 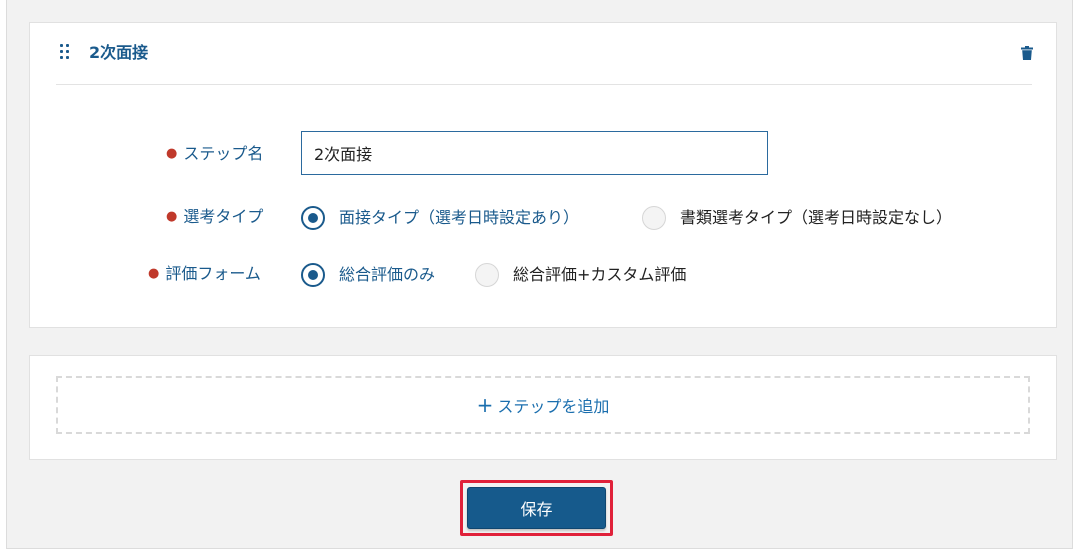 I want to click on save-button-highlight: 保存, so click(x=536, y=508).